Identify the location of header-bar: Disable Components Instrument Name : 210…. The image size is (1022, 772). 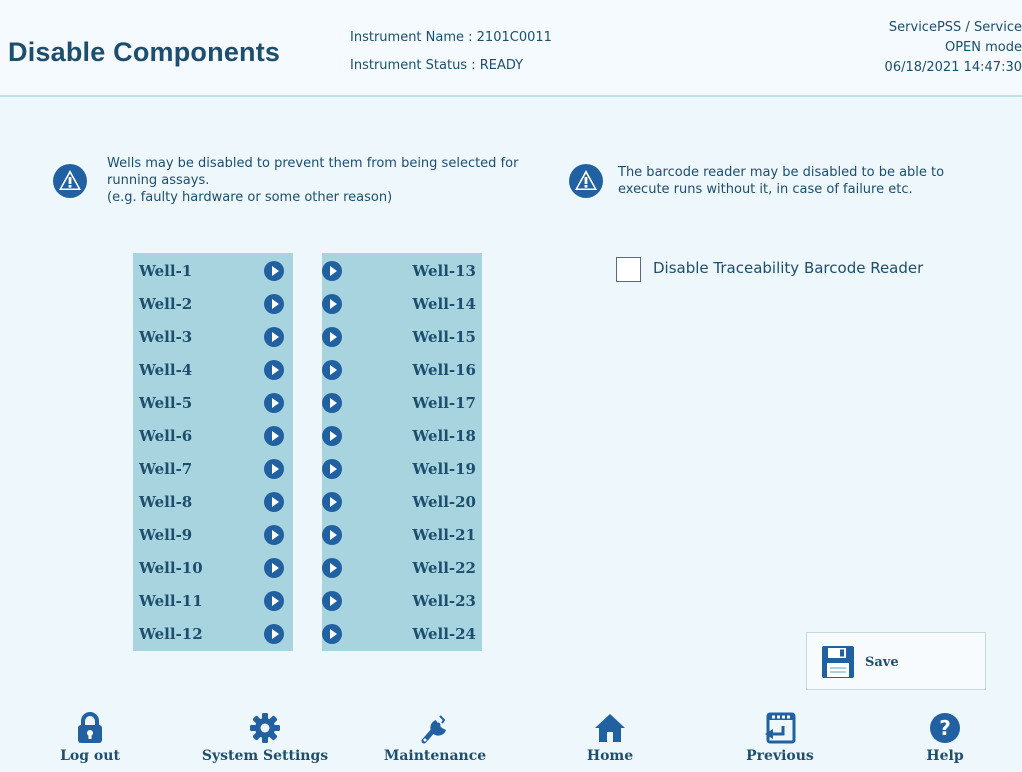
(511, 48).